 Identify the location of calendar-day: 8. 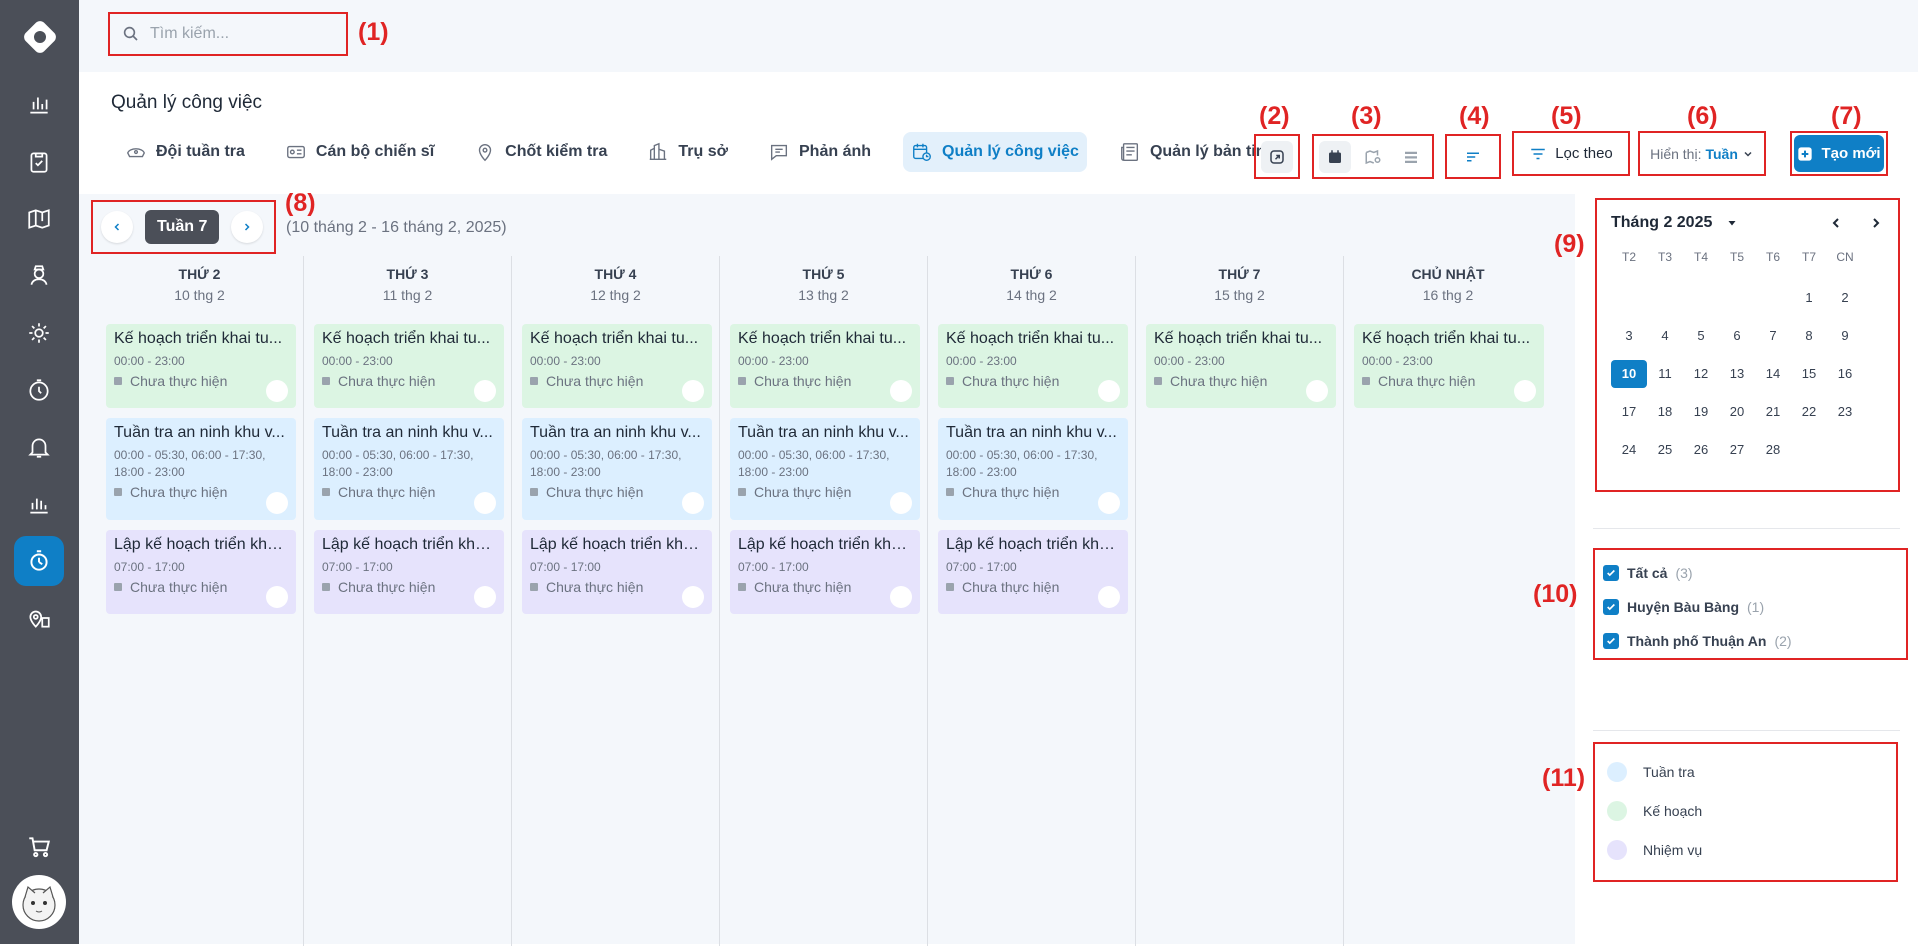
(1809, 336).